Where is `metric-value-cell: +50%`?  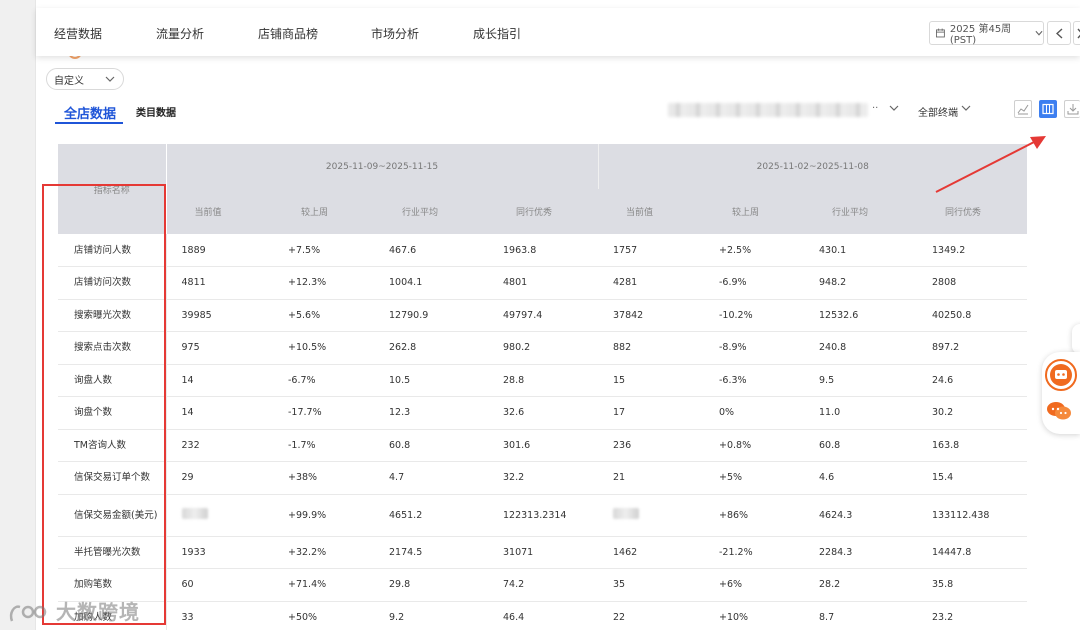 metric-value-cell: +50% is located at coordinates (323, 615).